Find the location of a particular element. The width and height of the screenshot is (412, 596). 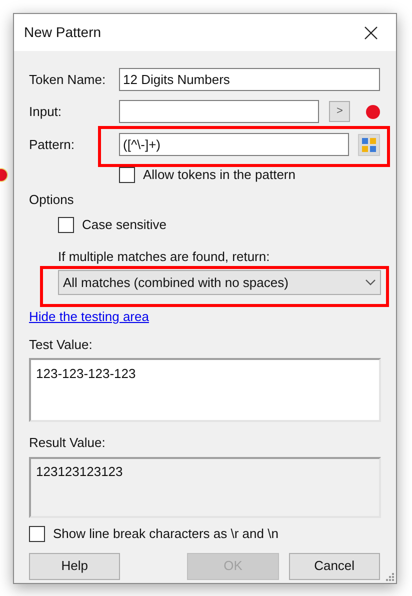

checkbox-label: Show line break characters as \r and \n is located at coordinates (165, 533).